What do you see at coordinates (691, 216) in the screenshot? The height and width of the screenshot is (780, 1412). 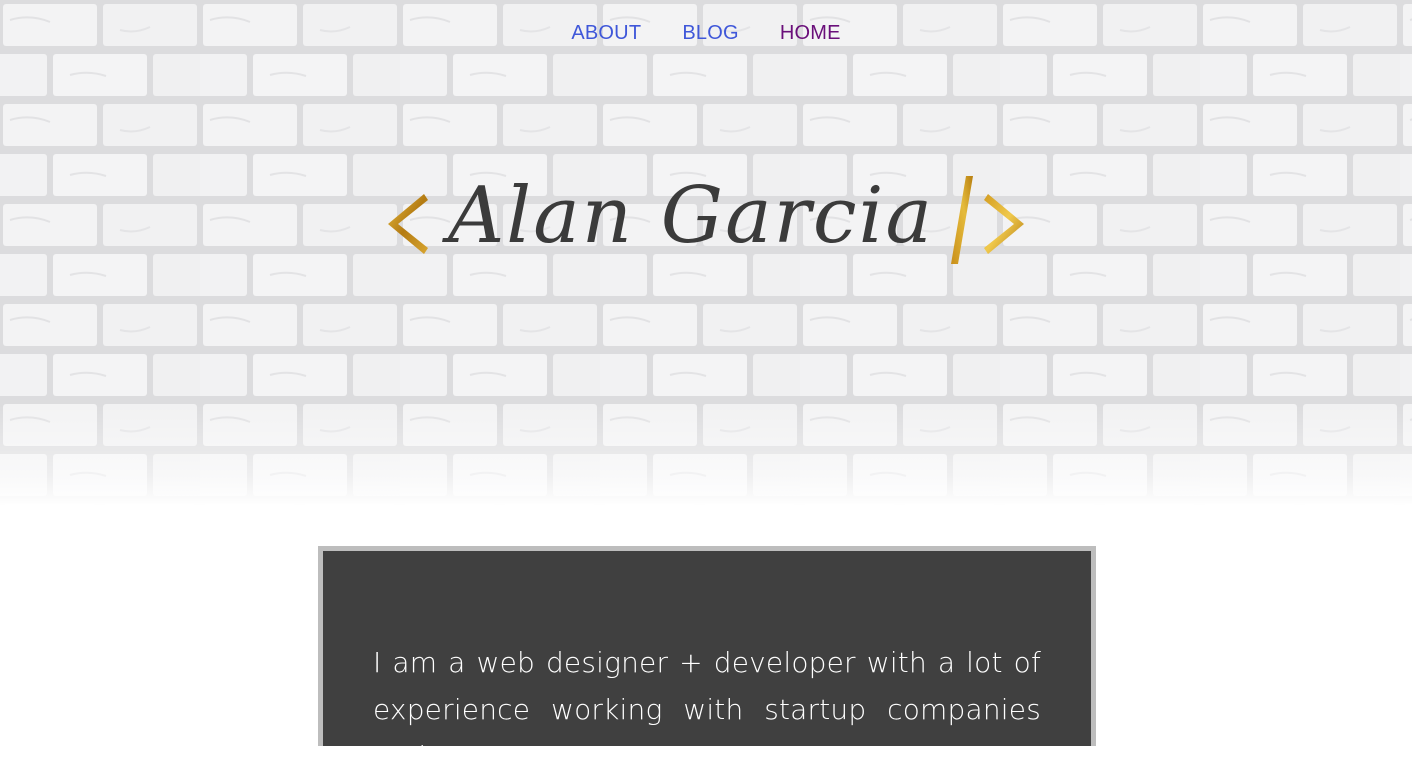 I see `logo-name-text: Alan Garcia` at bounding box center [691, 216].